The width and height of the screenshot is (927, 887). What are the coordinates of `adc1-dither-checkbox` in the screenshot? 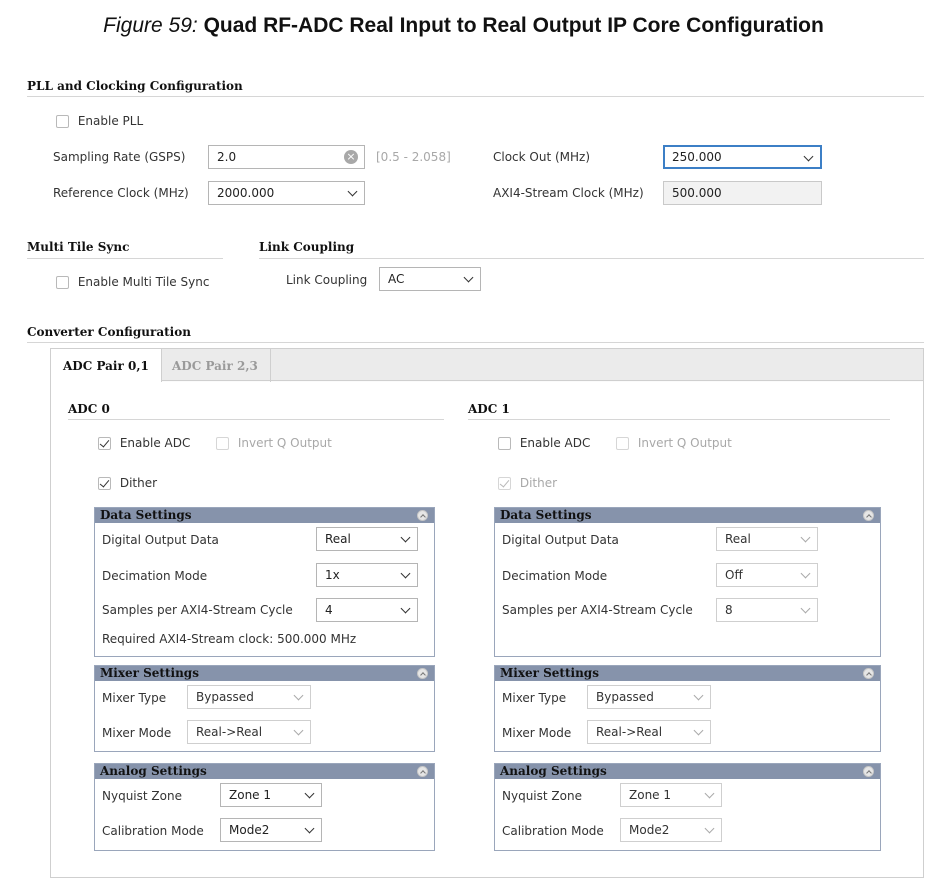 It's located at (504, 483).